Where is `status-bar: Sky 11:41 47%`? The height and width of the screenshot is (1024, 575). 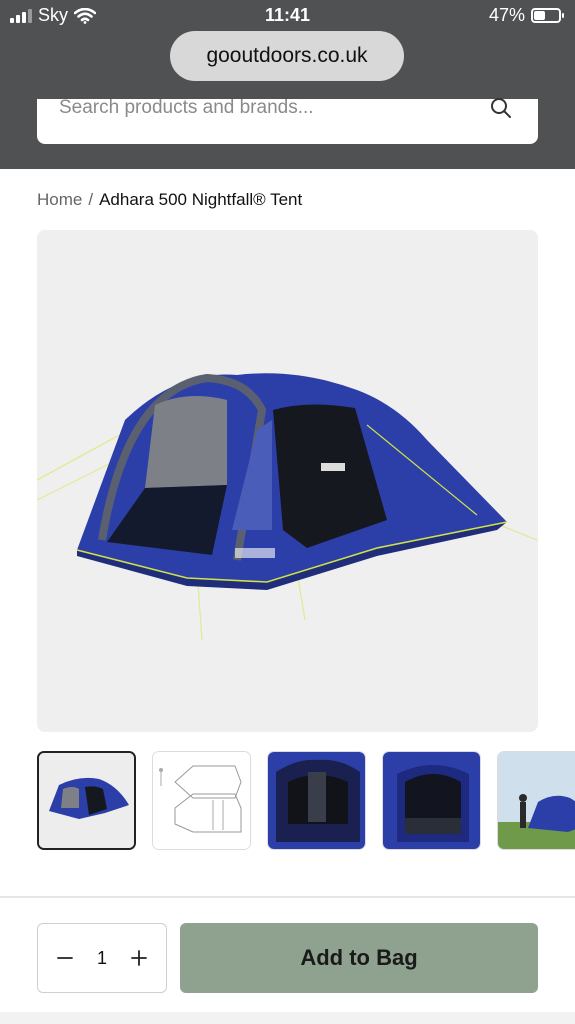
status-bar: Sky 11:41 47% is located at coordinates (287, 16).